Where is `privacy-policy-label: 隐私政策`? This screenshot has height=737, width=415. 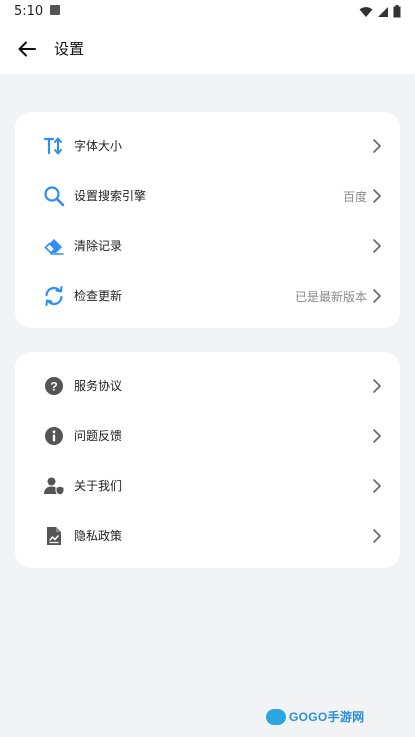 privacy-policy-label: 隐私政策 is located at coordinates (98, 536).